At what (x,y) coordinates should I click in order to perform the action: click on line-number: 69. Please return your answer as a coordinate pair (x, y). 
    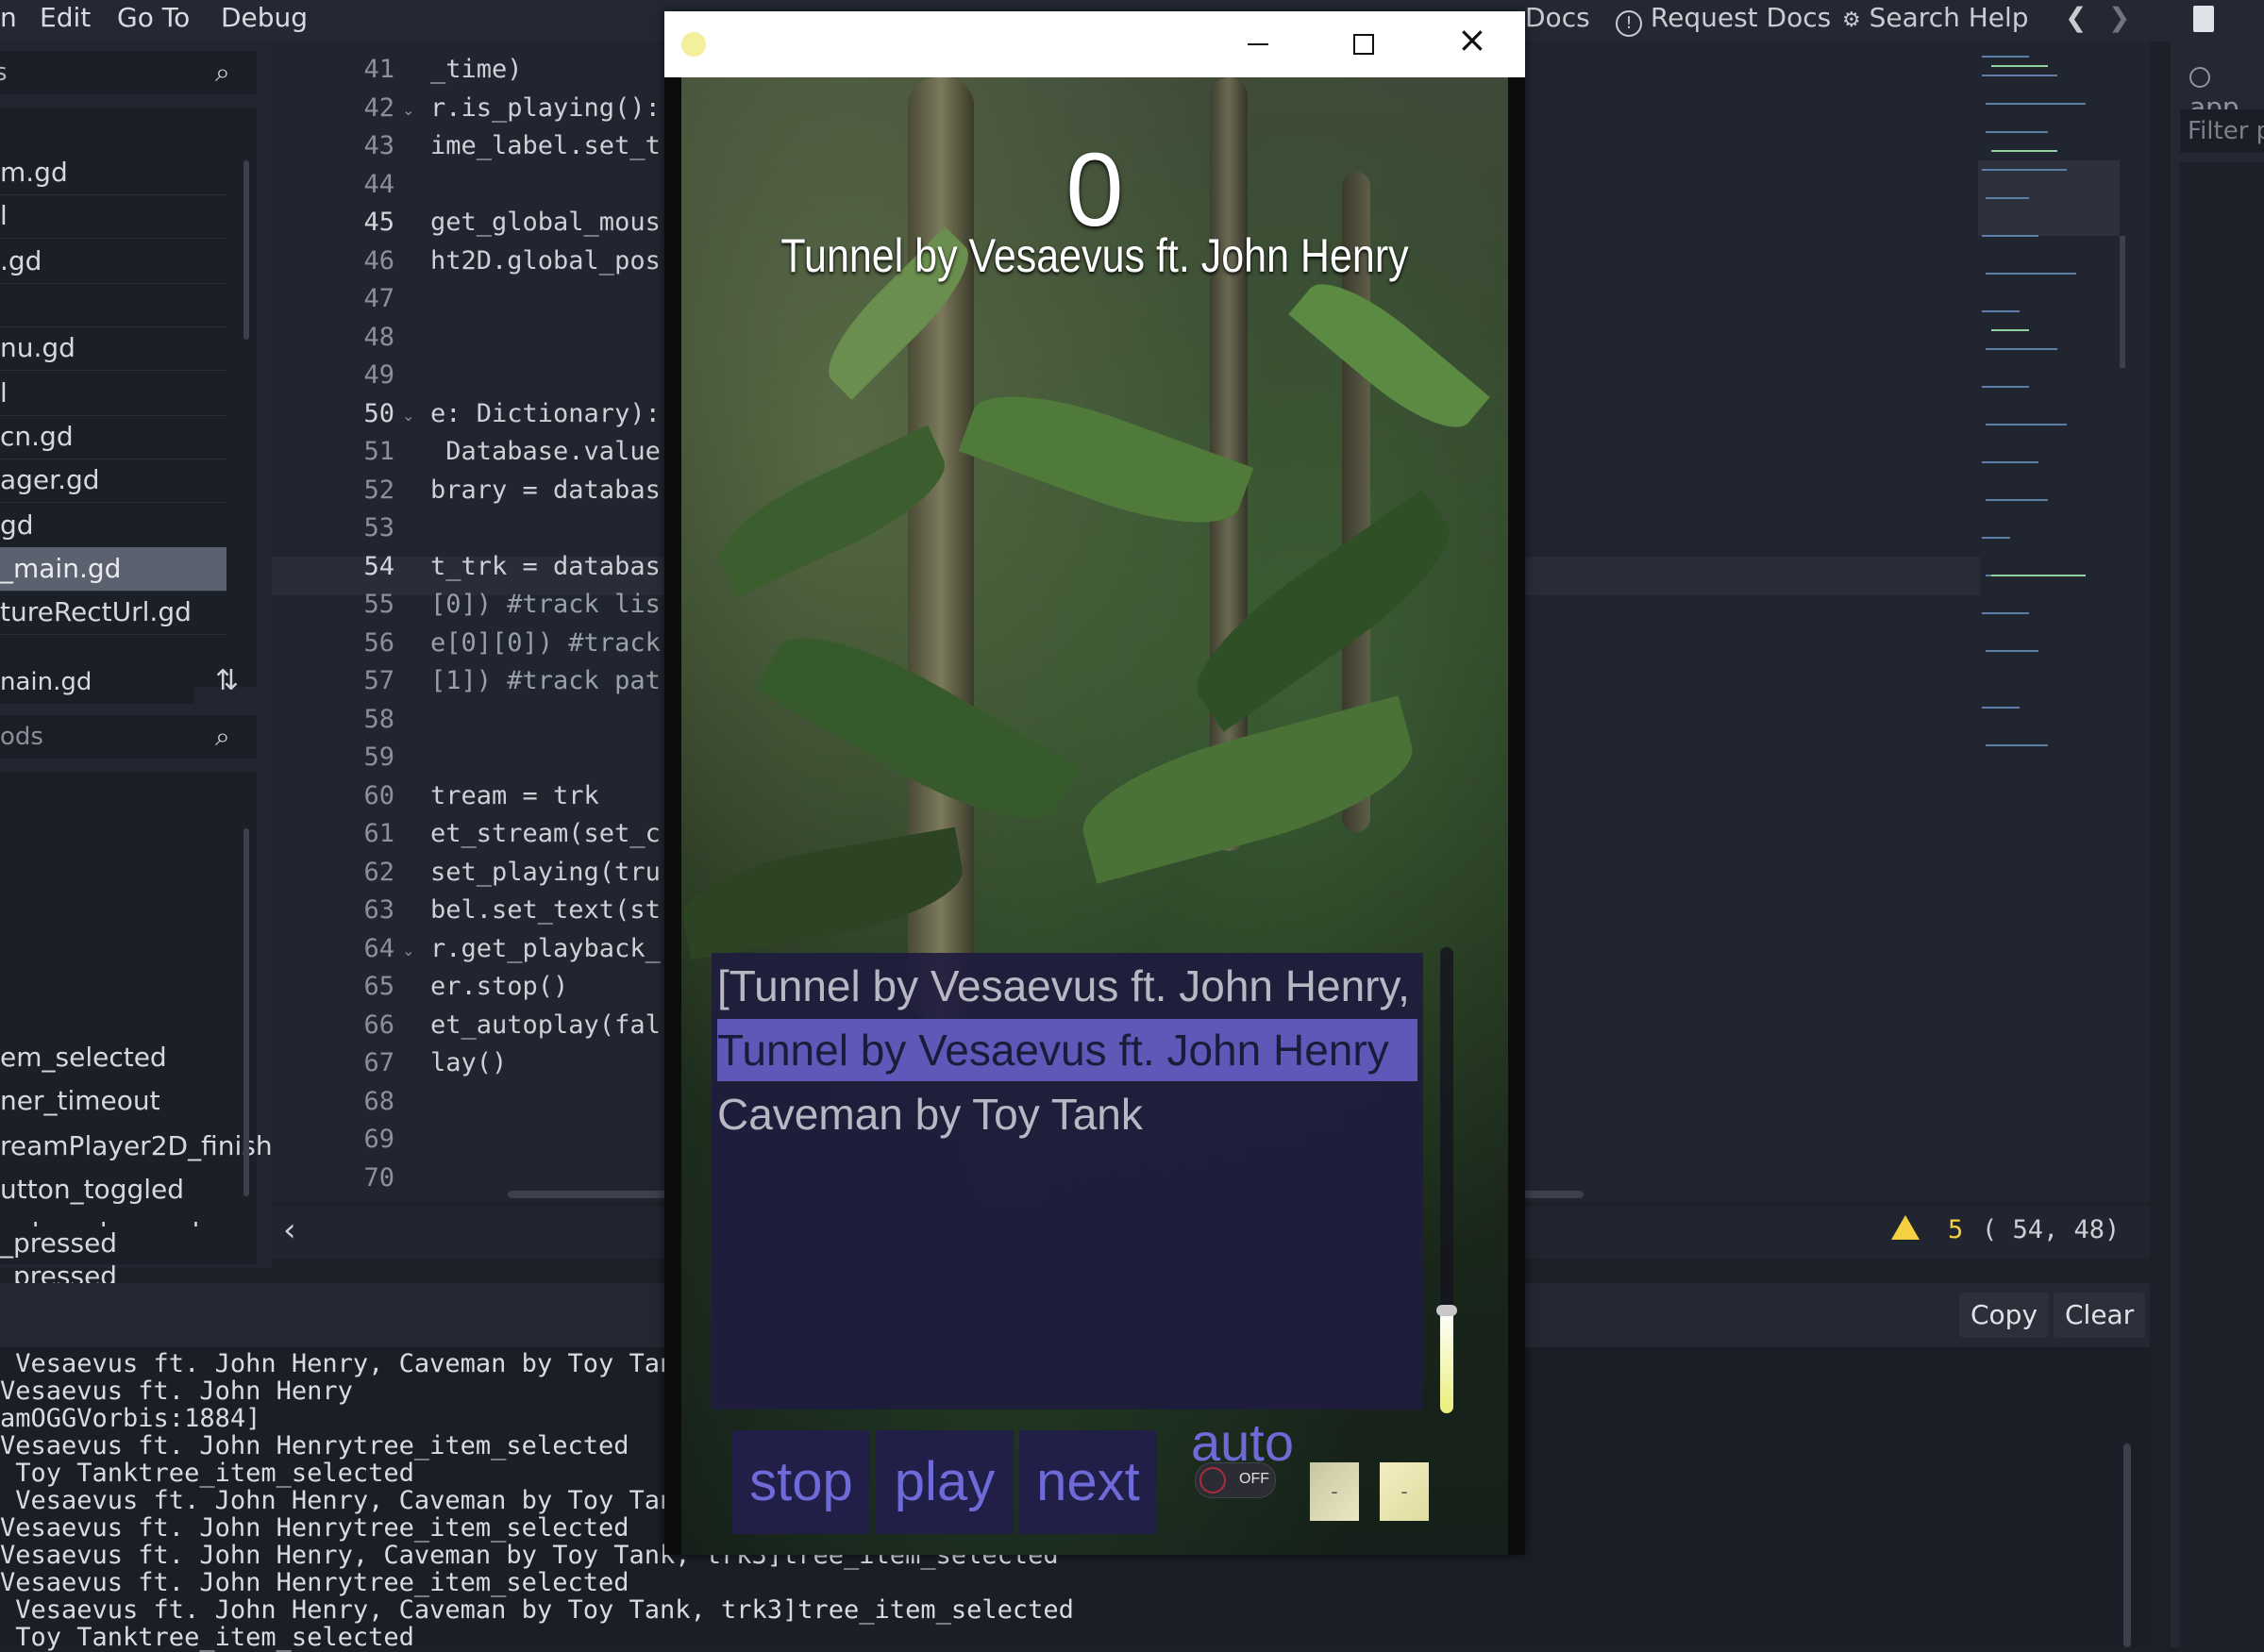
    Looking at the image, I should click on (378, 1139).